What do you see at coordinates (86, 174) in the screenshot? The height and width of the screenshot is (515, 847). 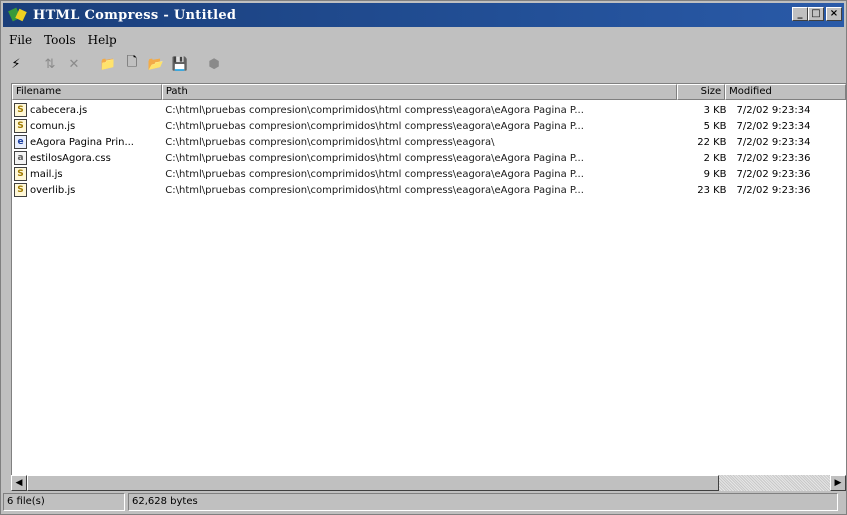 I see `cell-filename: Smail.js` at bounding box center [86, 174].